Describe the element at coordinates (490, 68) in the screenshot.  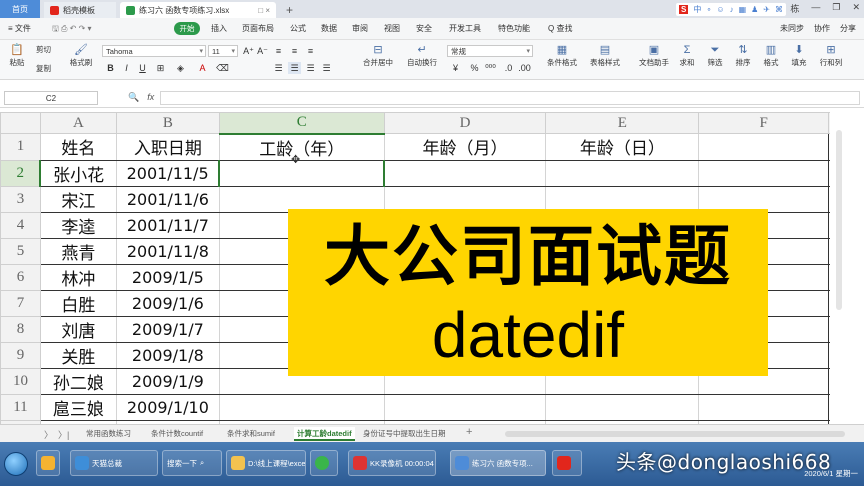
I see `thousands-icon: ⁰⁰⁰` at that location.